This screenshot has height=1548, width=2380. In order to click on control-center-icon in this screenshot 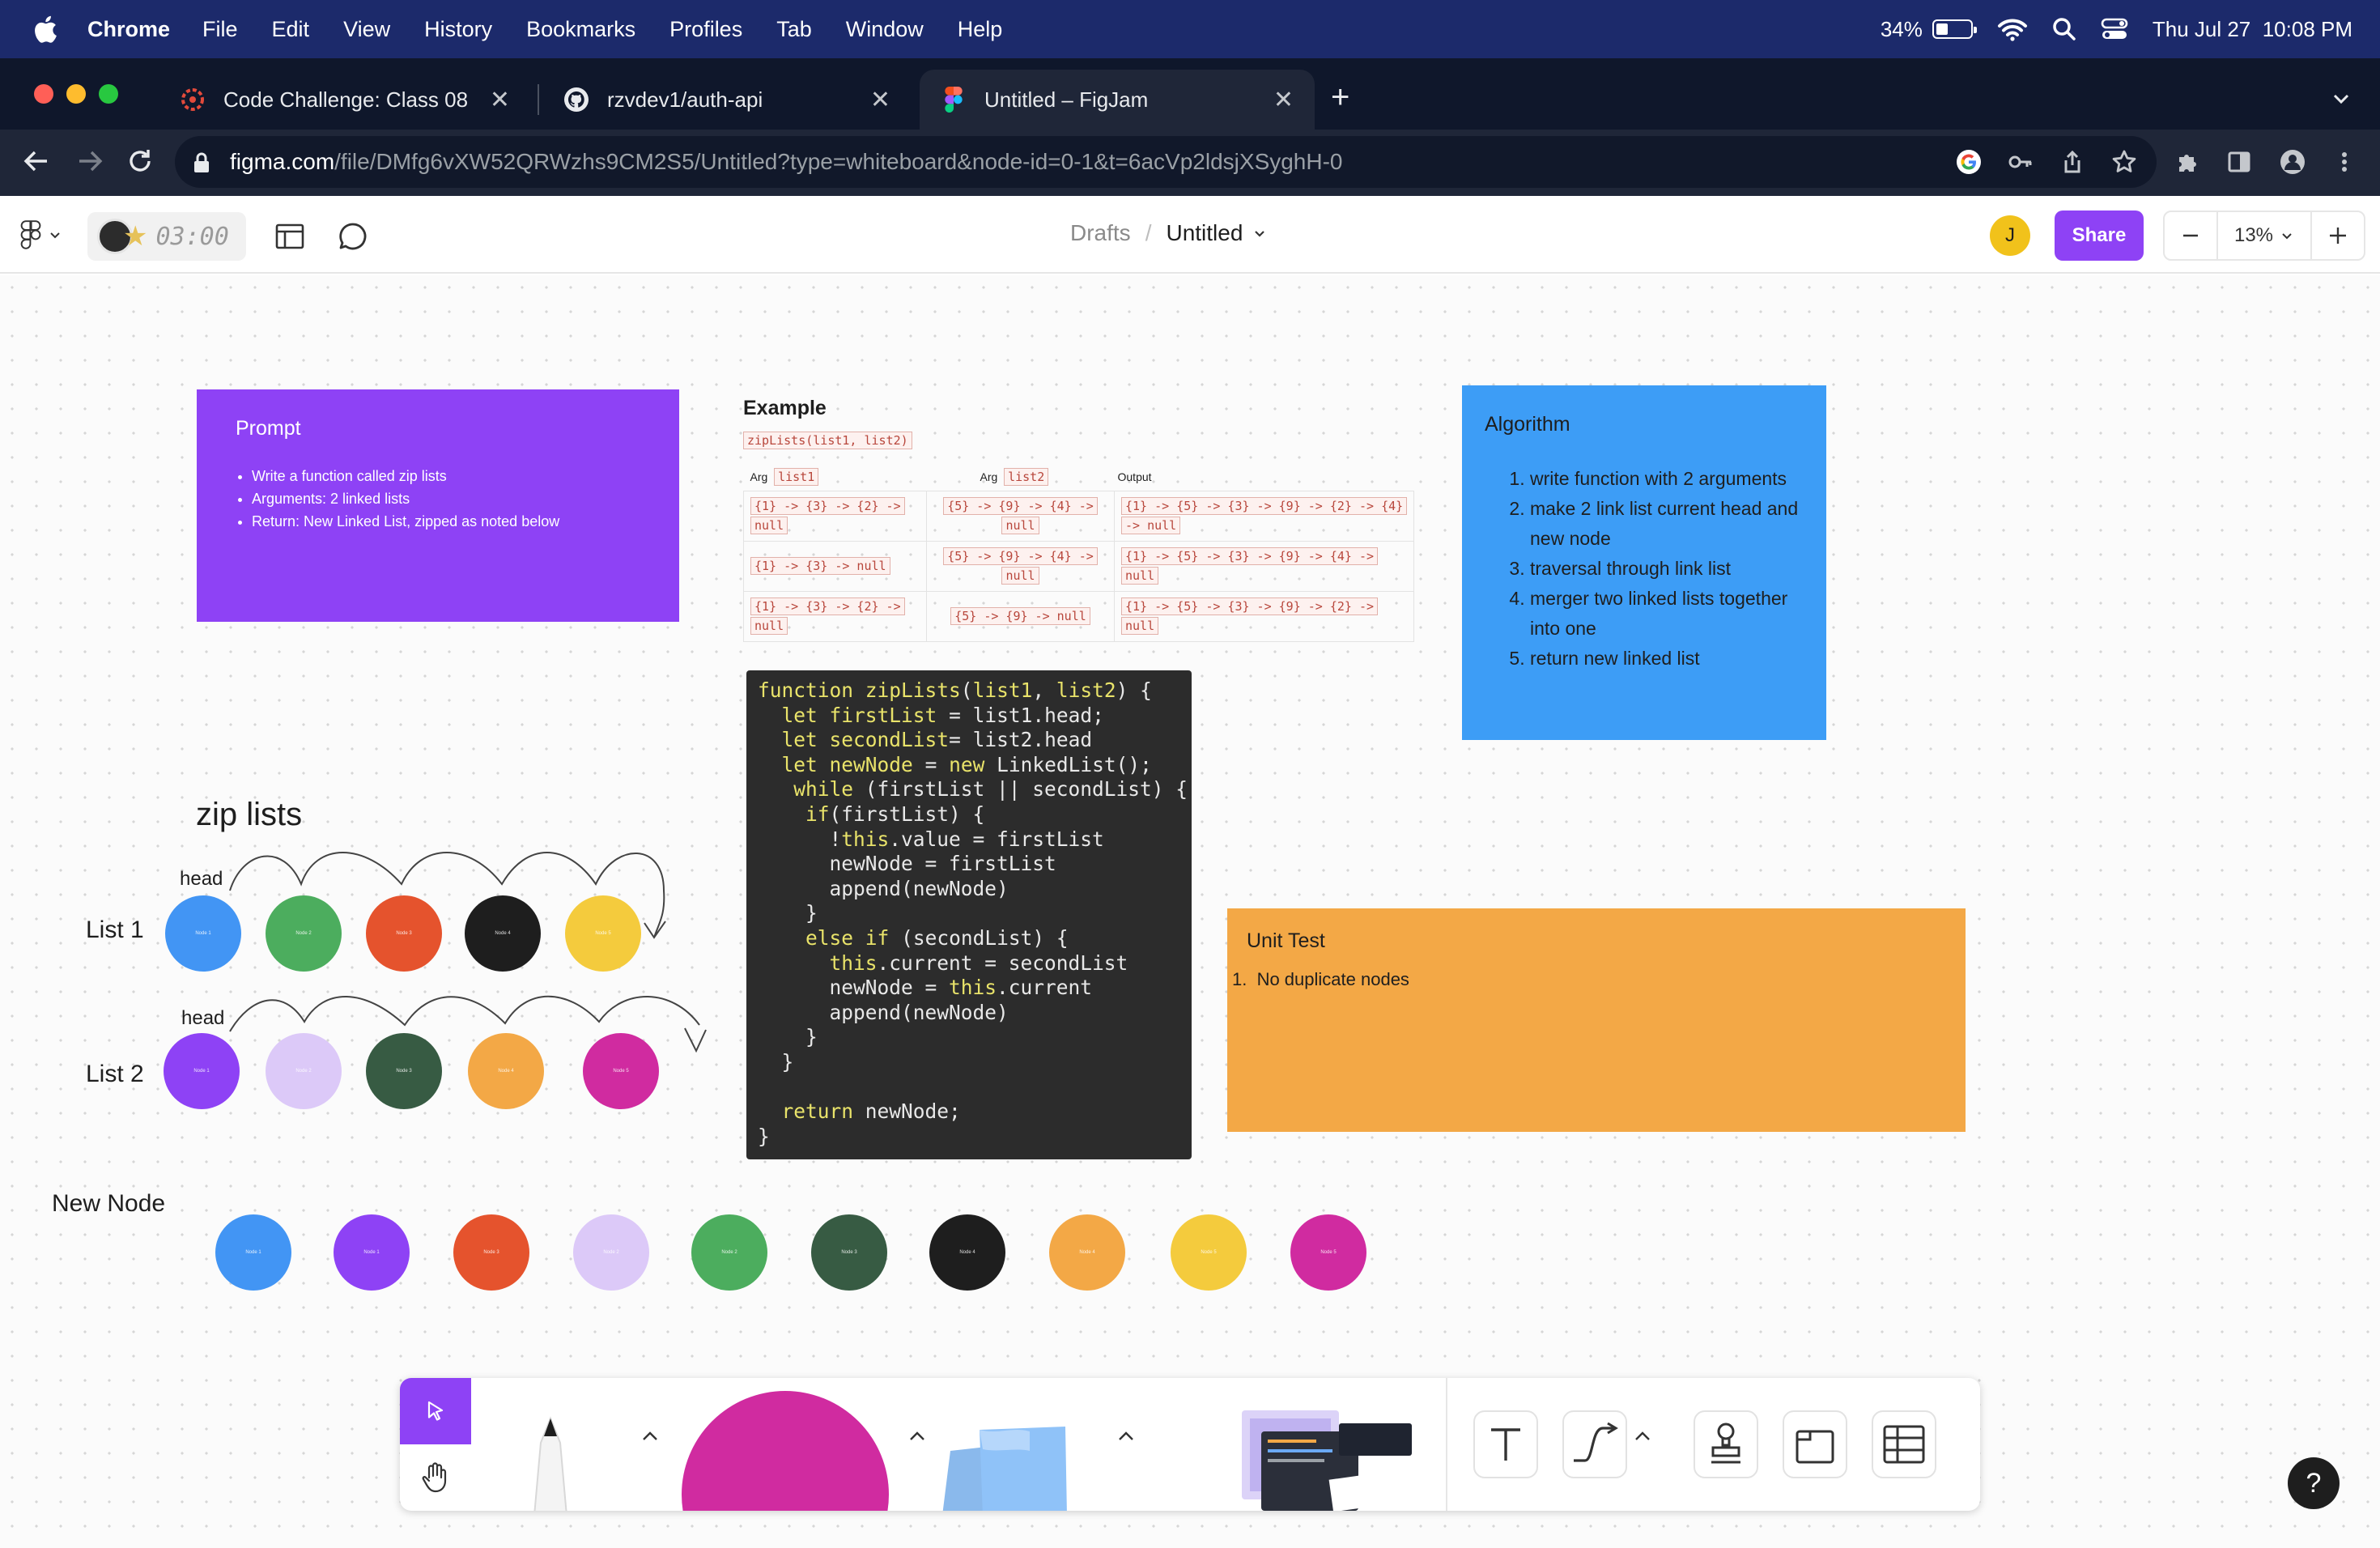, I will do `click(2114, 29)`.